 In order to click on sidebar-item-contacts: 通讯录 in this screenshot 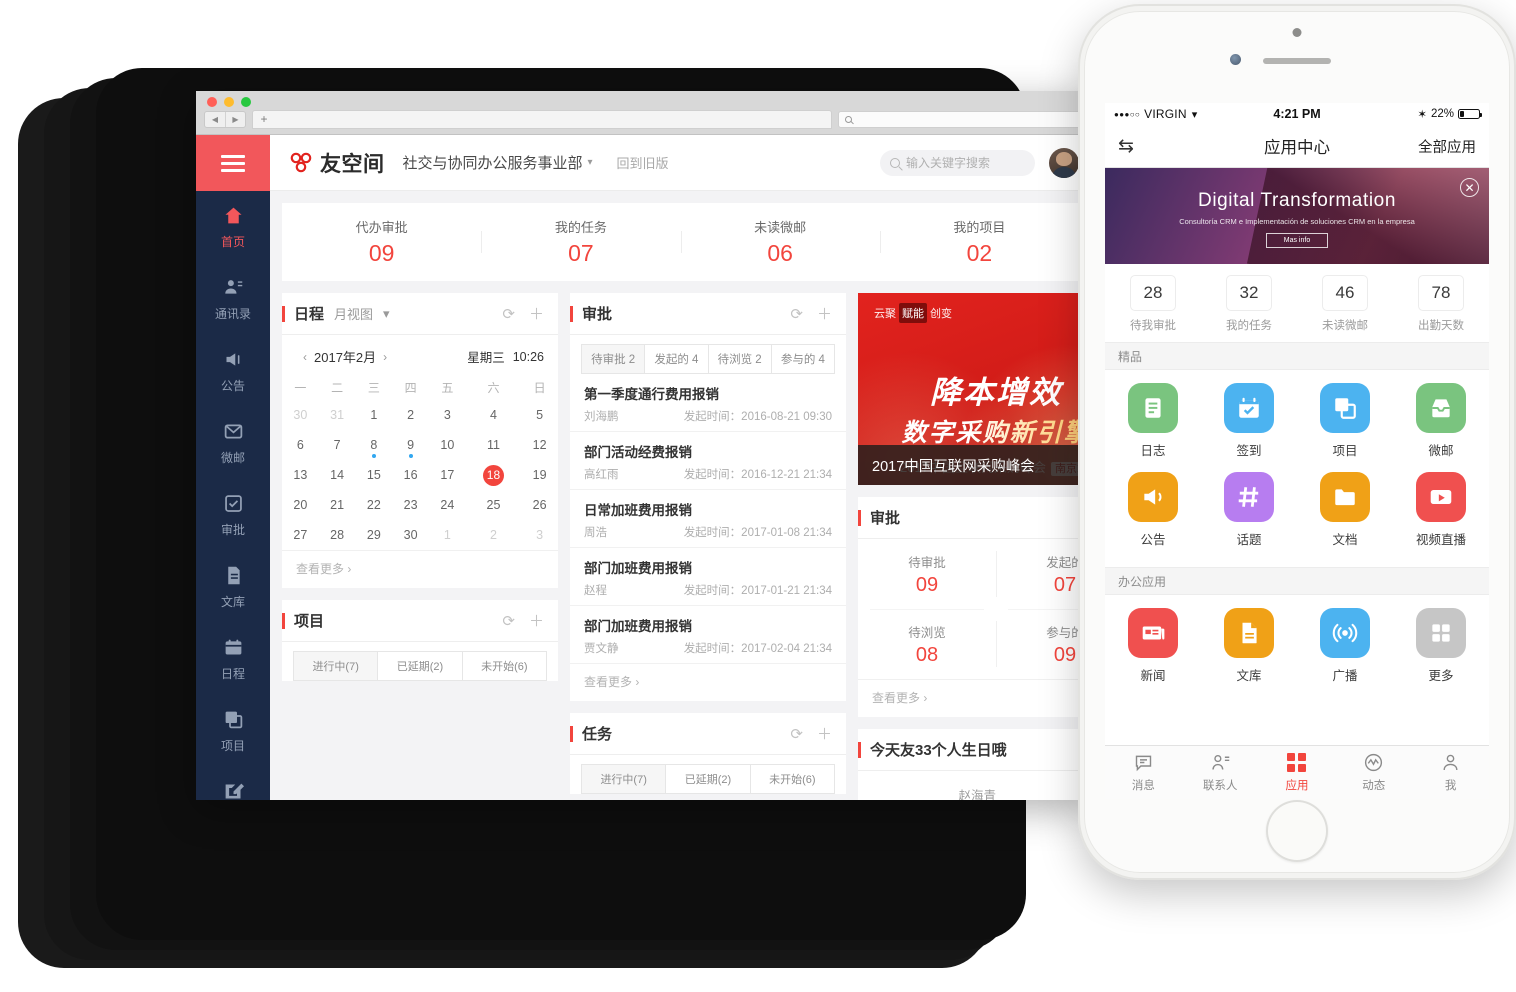, I will do `click(233, 299)`.